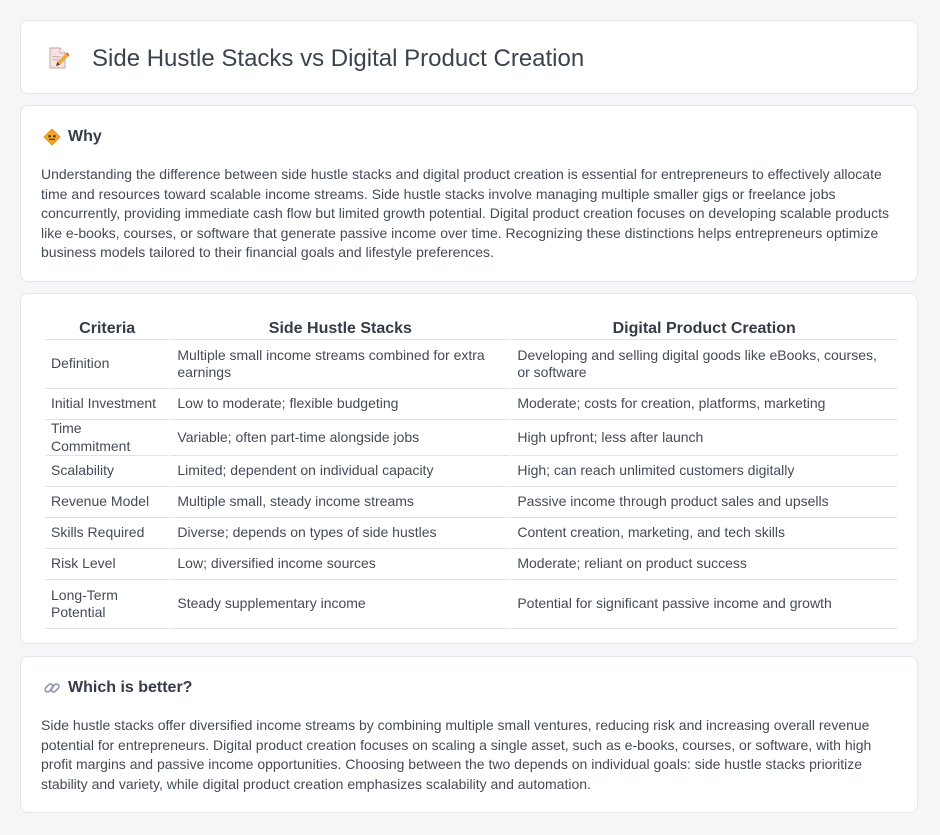 The width and height of the screenshot is (940, 835). I want to click on column-header-criteria: Criteria, so click(107, 328).